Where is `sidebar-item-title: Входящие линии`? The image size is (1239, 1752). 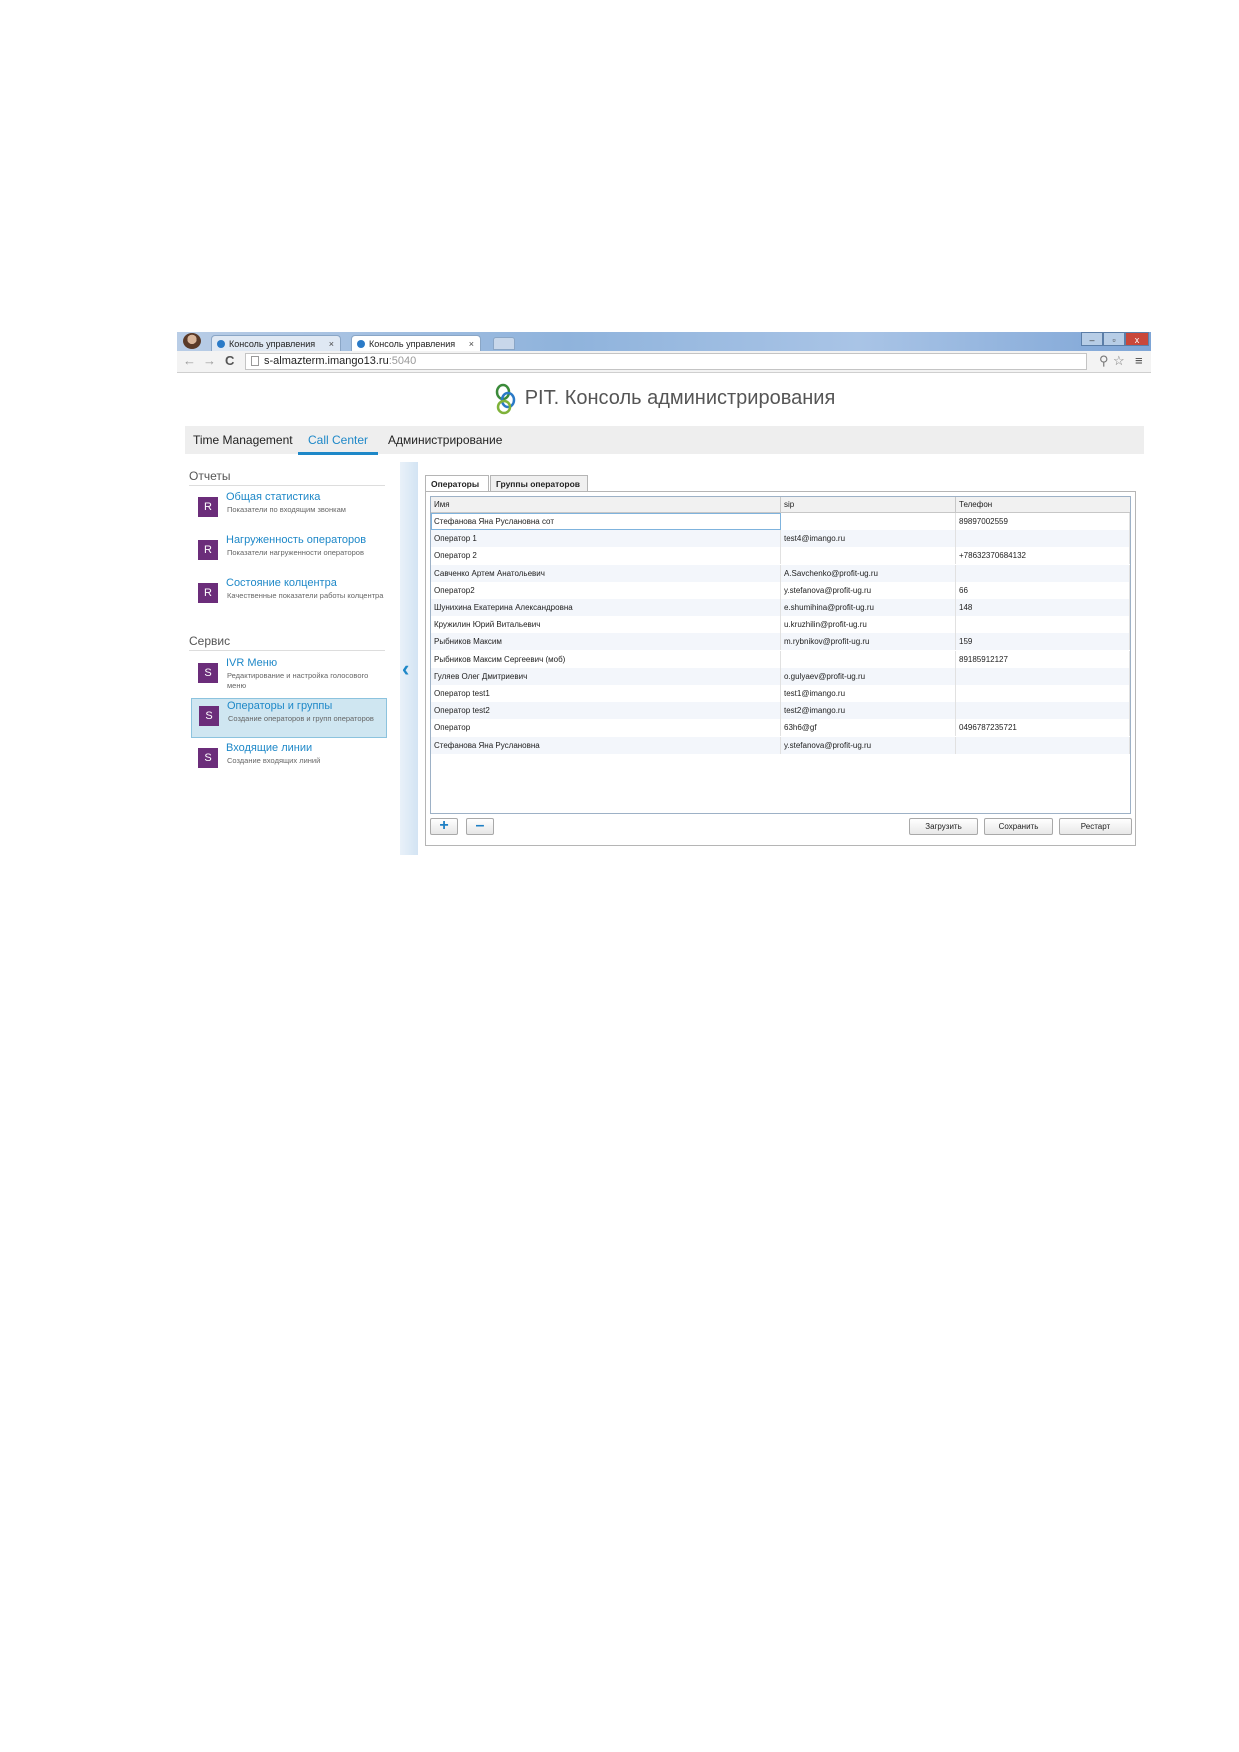
sidebar-item-title: Входящие линии is located at coordinates (269, 748).